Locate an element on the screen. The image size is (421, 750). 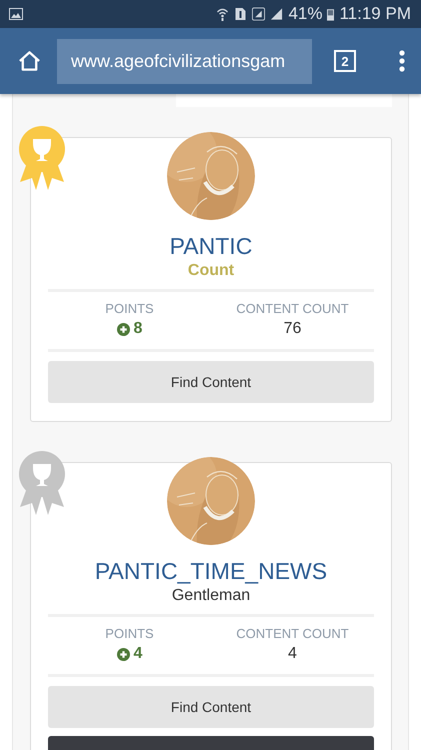
clock: 11:19 PM is located at coordinates (375, 14).